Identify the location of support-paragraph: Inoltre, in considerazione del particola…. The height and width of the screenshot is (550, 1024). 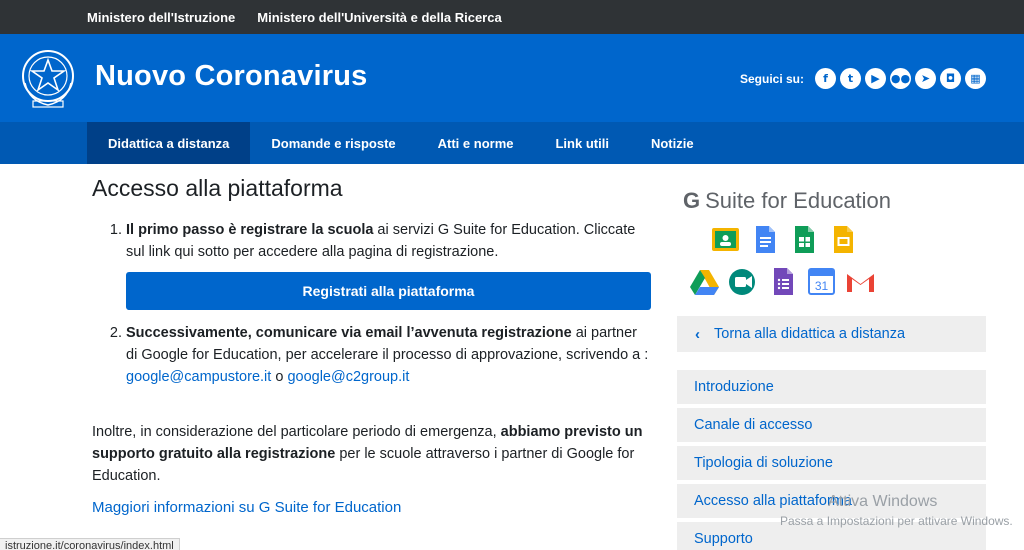
(372, 454).